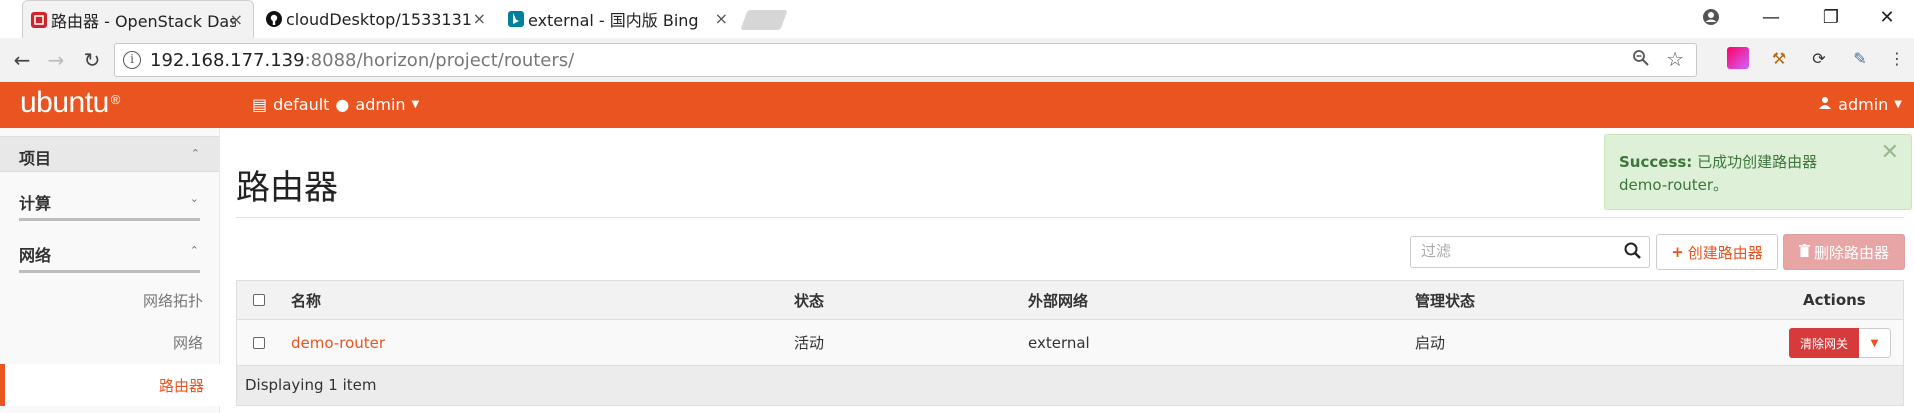 The width and height of the screenshot is (1914, 413). What do you see at coordinates (194, 198) in the screenshot?
I see `chevron-down-icon: ⌄` at bounding box center [194, 198].